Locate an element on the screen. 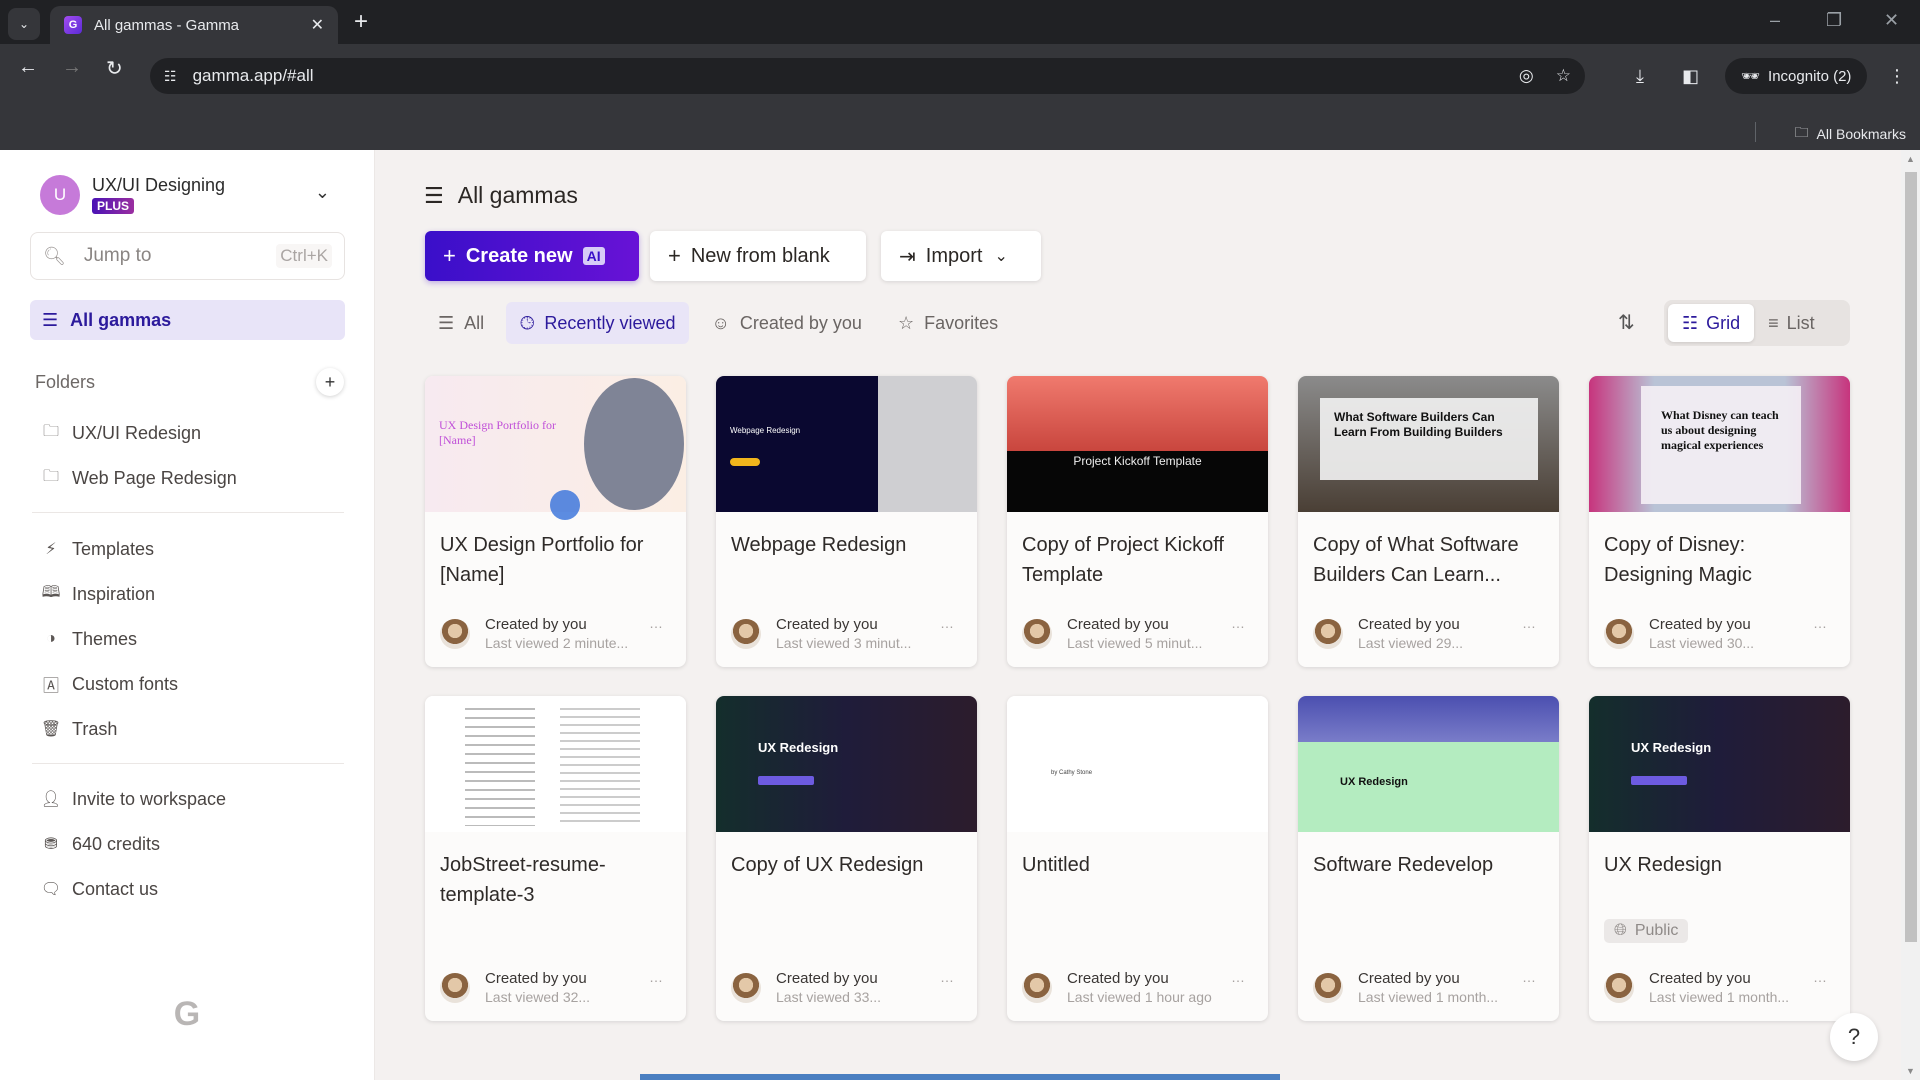 Image resolution: width=1920 pixels, height=1080 pixels. grid-view-button: ☷ Grid is located at coordinates (1711, 323).